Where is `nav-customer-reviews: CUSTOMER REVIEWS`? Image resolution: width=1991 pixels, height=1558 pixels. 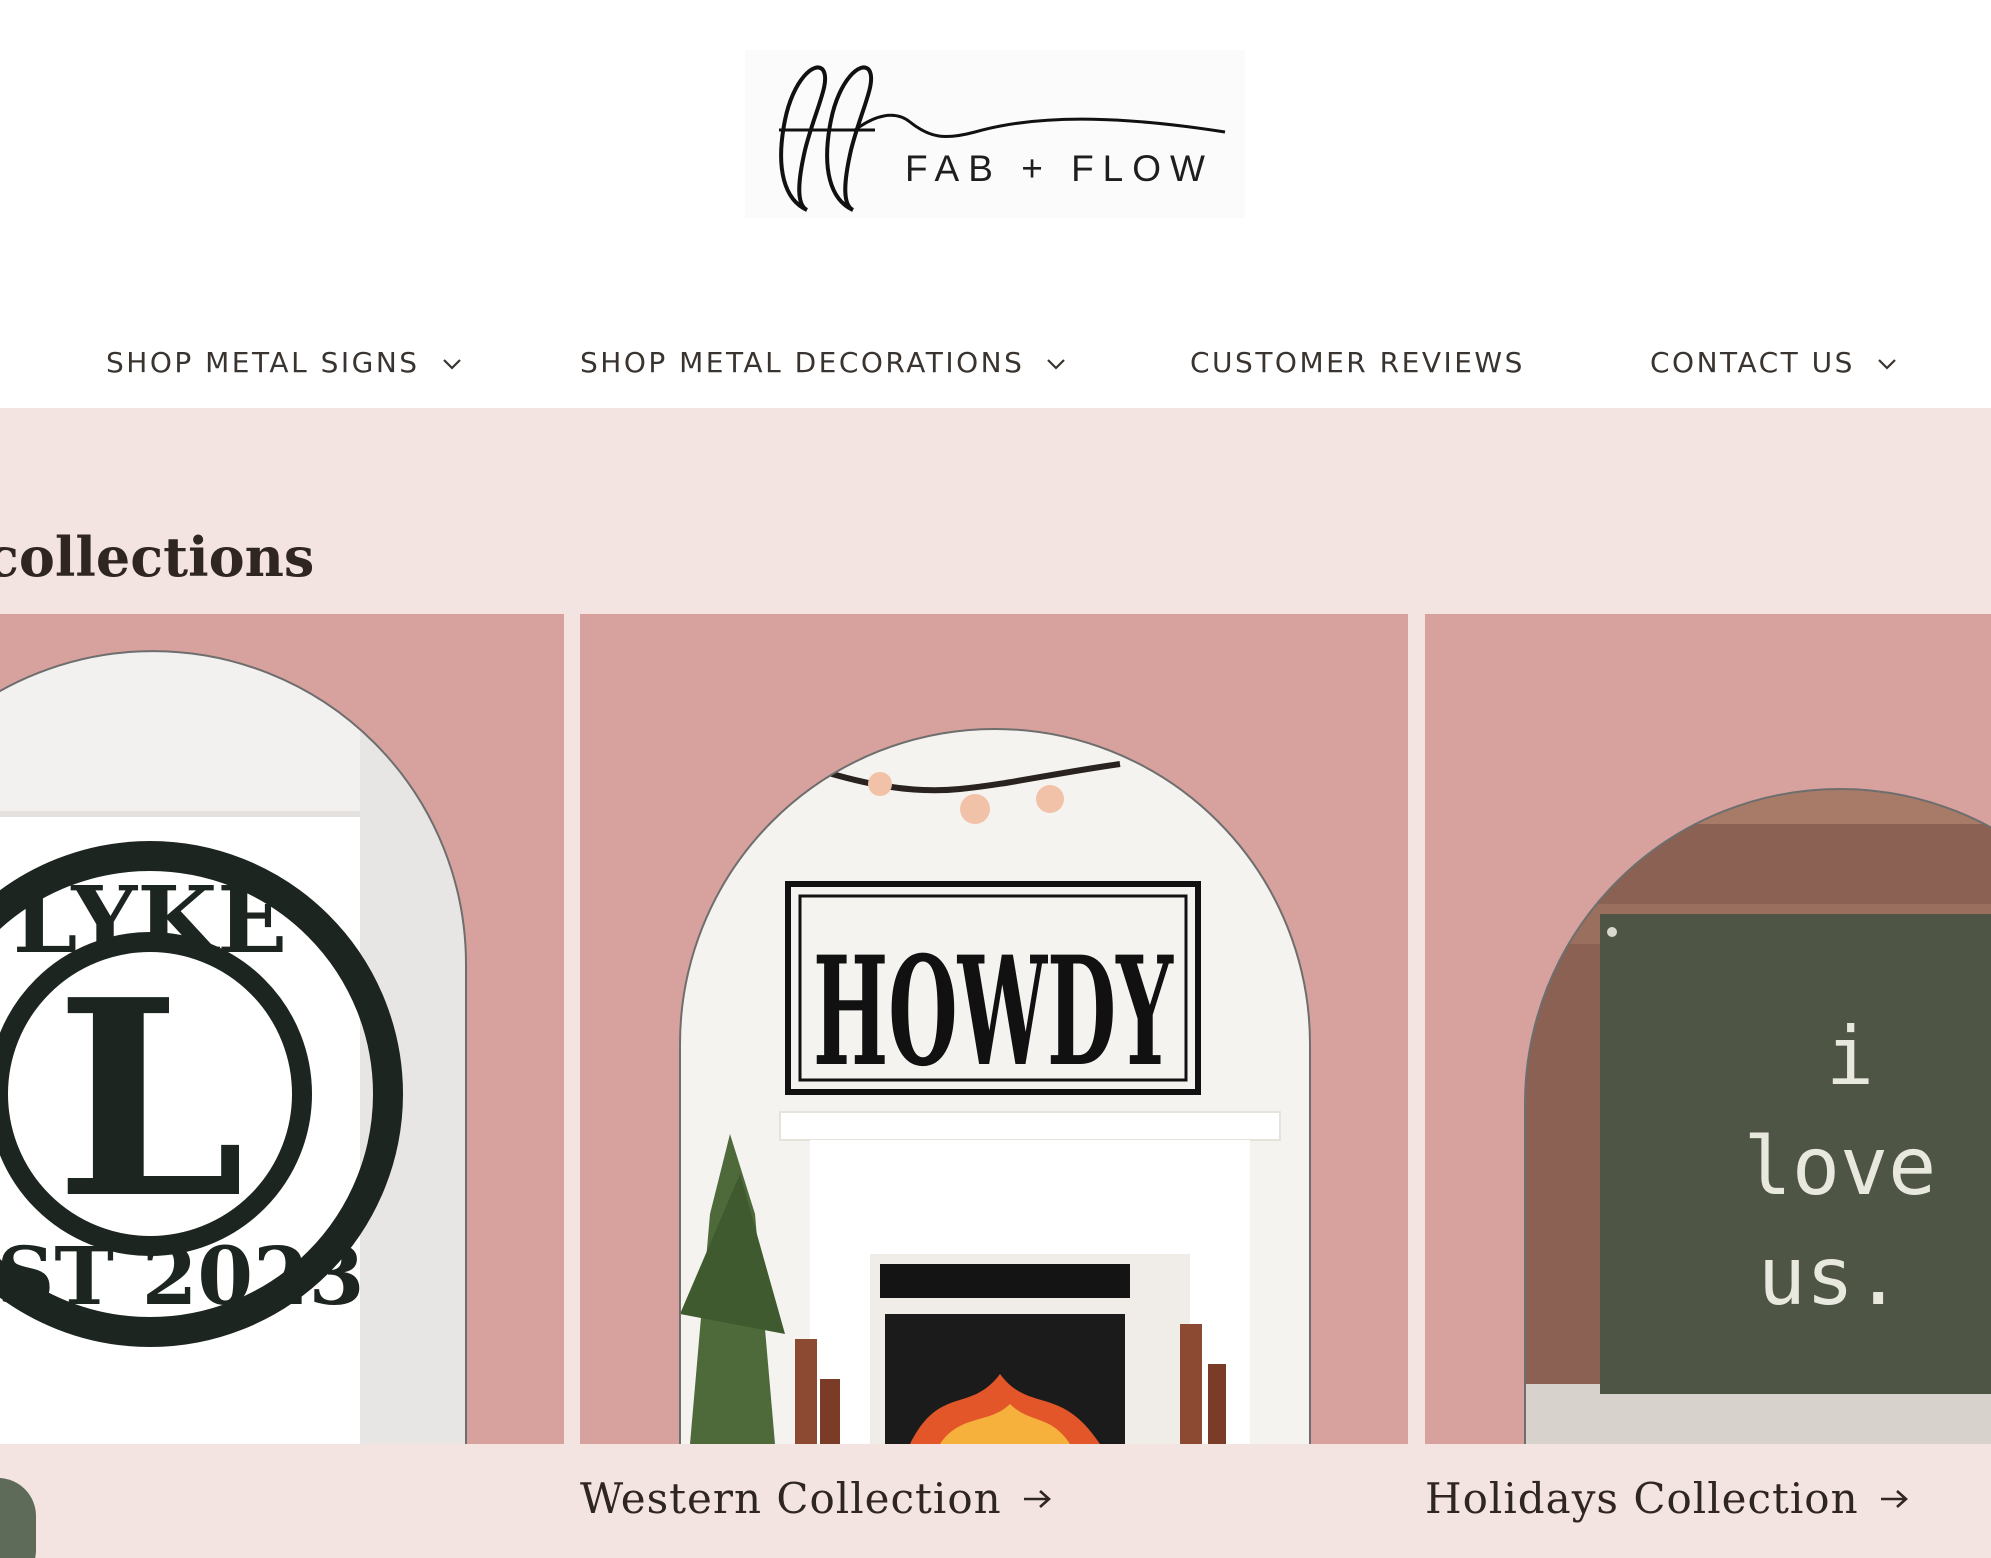 nav-customer-reviews: CUSTOMER REVIEWS is located at coordinates (1357, 362).